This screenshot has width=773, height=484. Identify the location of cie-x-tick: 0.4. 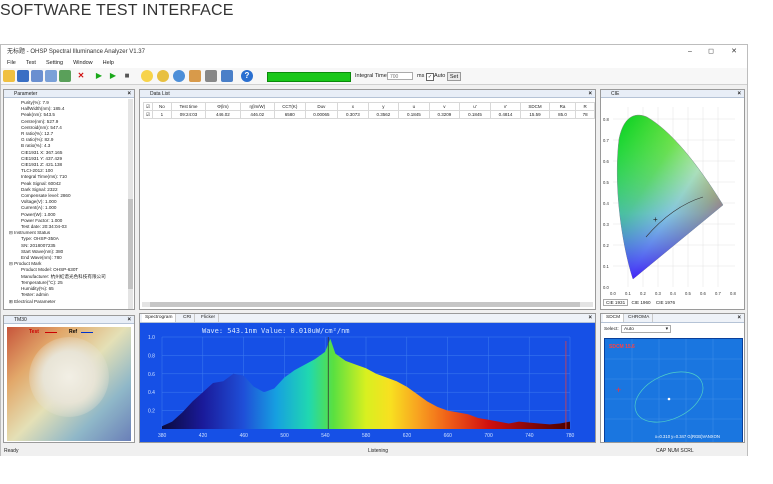
(673, 293).